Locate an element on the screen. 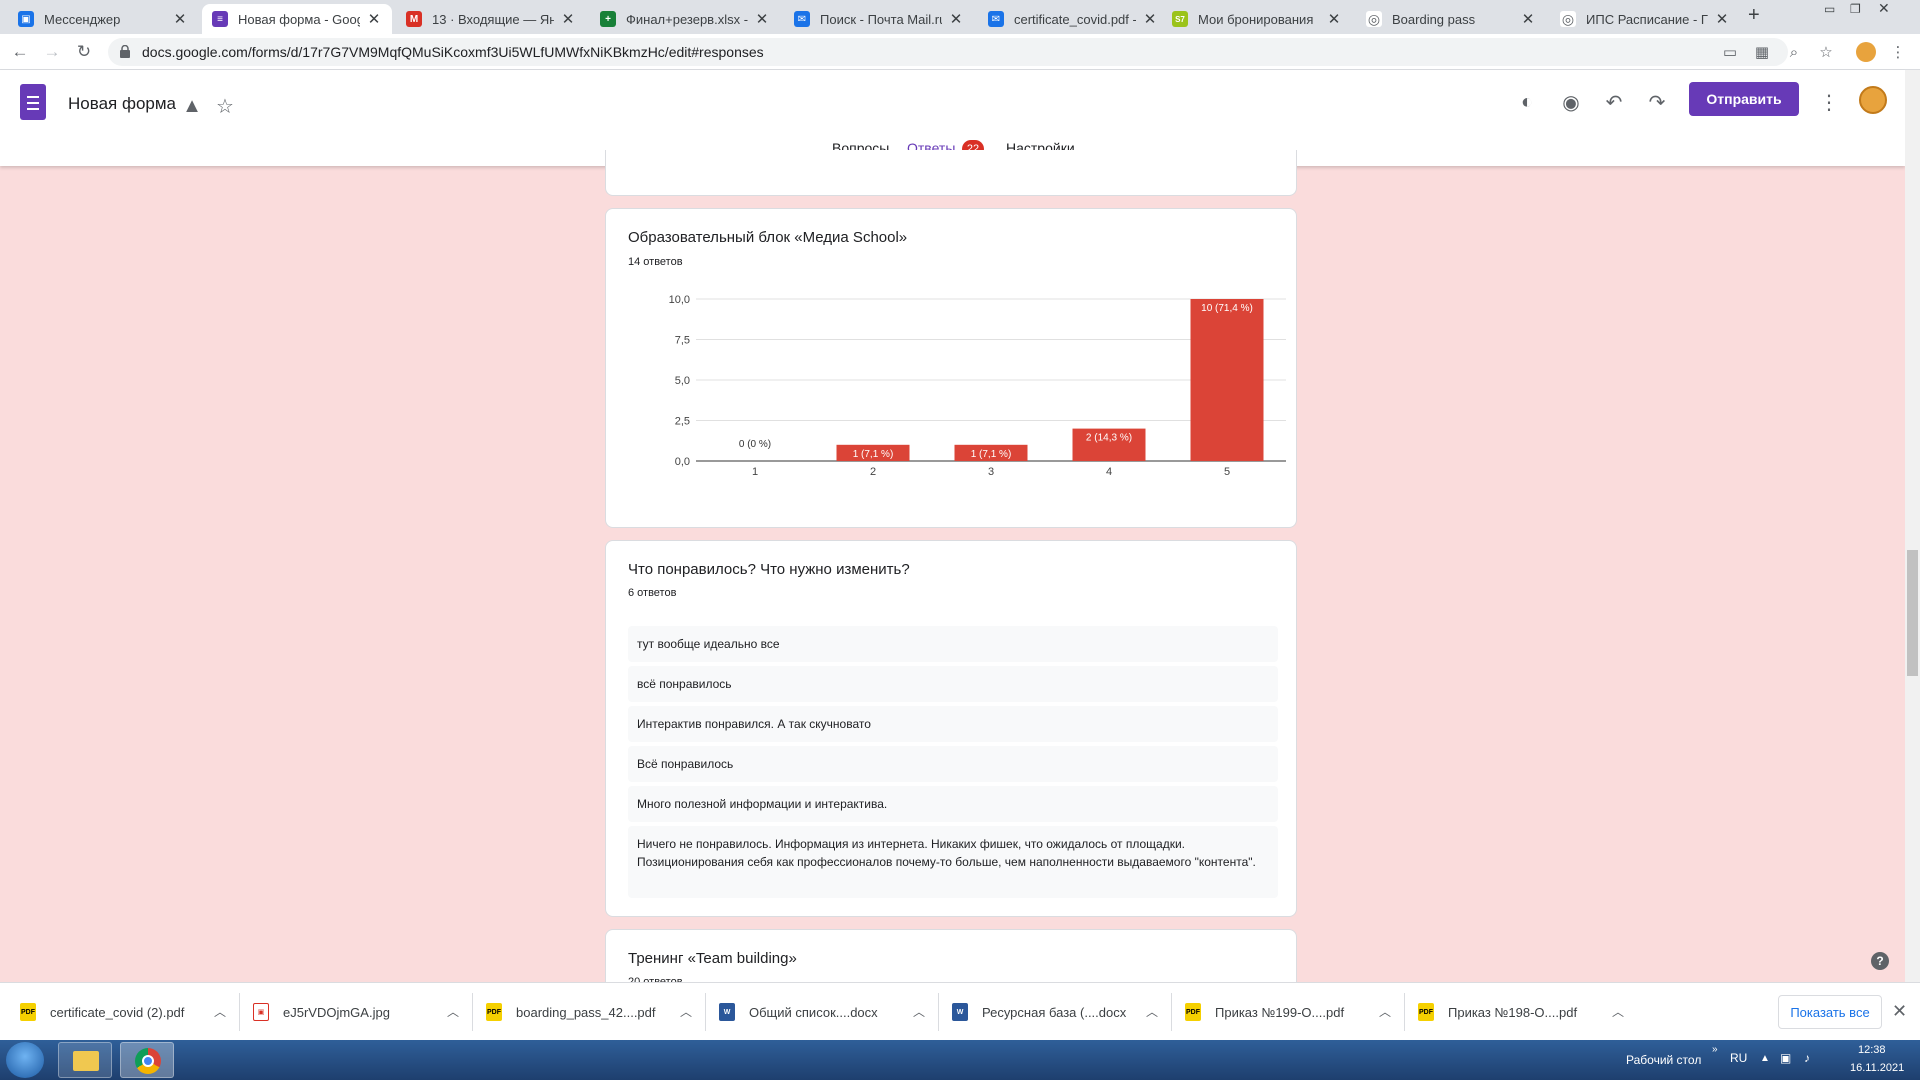 The image size is (1920, 1080). language-indicator: RU is located at coordinates (1738, 1058).